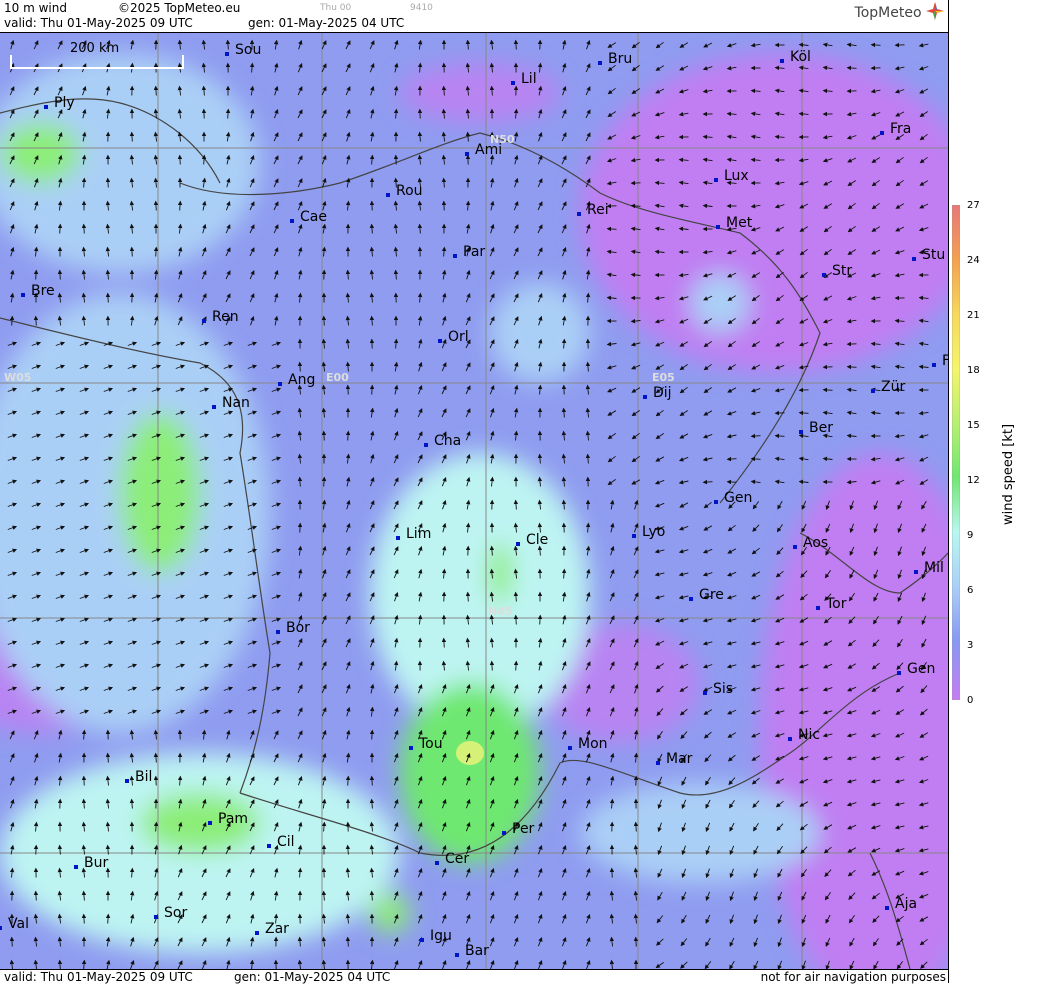  What do you see at coordinates (43, 291) in the screenshot?
I see `city-label: Bre` at bounding box center [43, 291].